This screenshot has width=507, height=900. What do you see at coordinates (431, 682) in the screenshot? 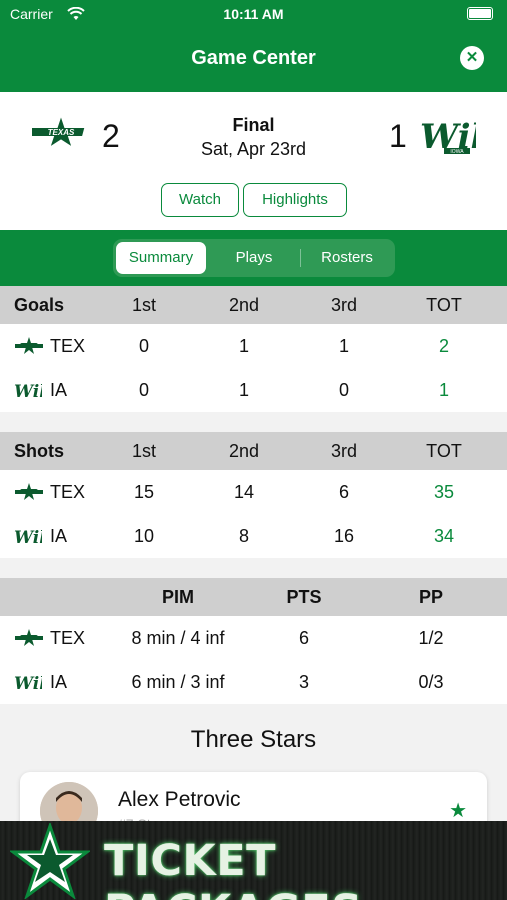
I see `cell: 0/3` at bounding box center [431, 682].